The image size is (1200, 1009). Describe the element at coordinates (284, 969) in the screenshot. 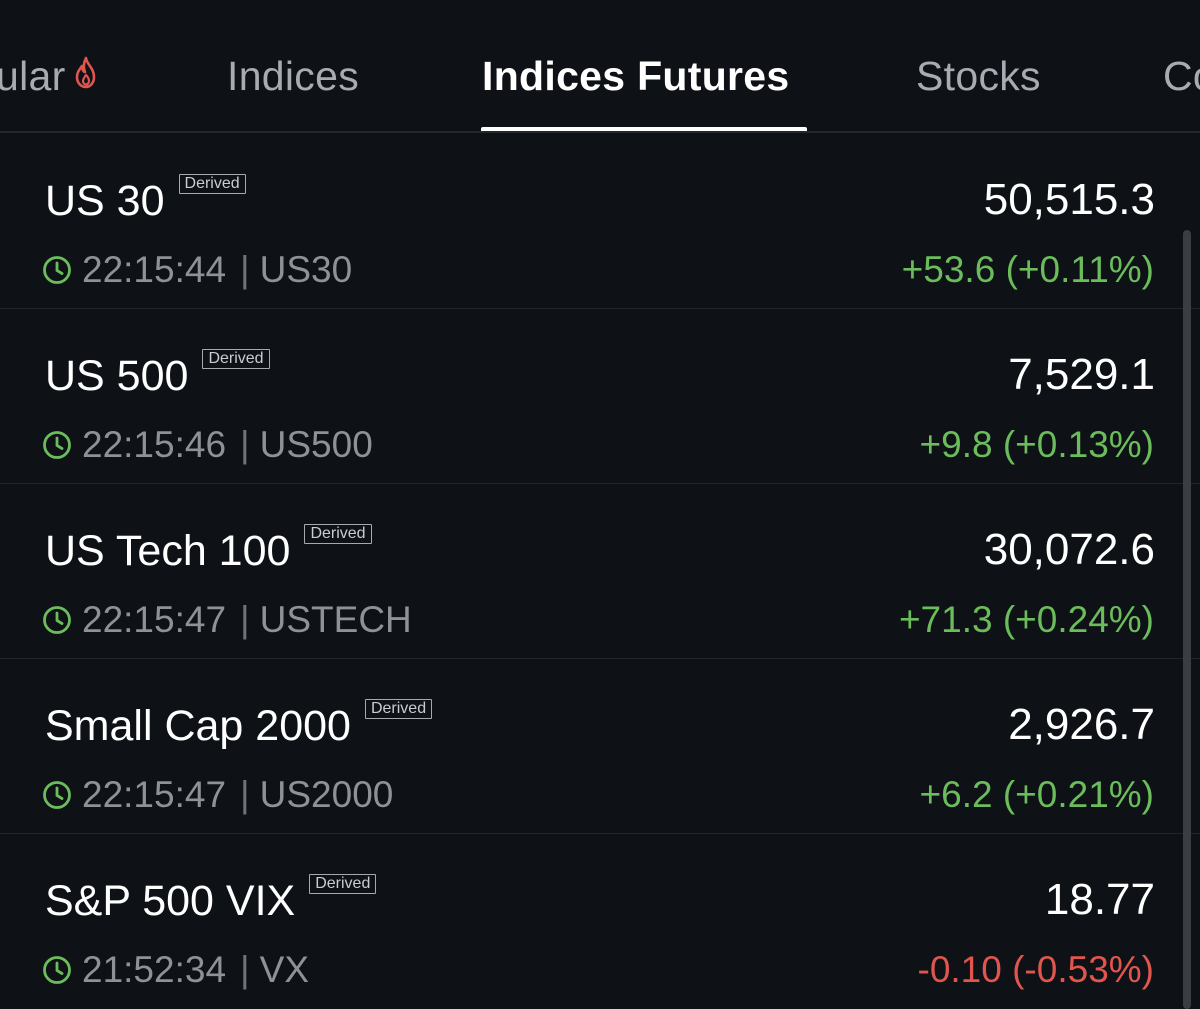

I see `instrument-symbol: VX` at that location.